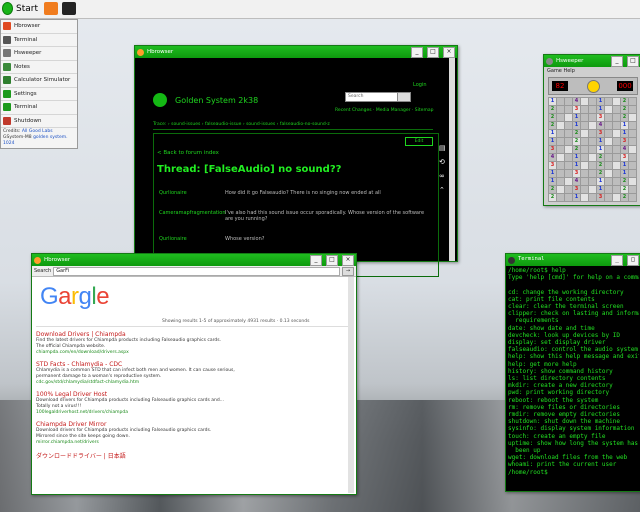 This screenshot has width=640, height=512. Describe the element at coordinates (419, 141) in the screenshot. I see `edit-button: Edit` at that location.